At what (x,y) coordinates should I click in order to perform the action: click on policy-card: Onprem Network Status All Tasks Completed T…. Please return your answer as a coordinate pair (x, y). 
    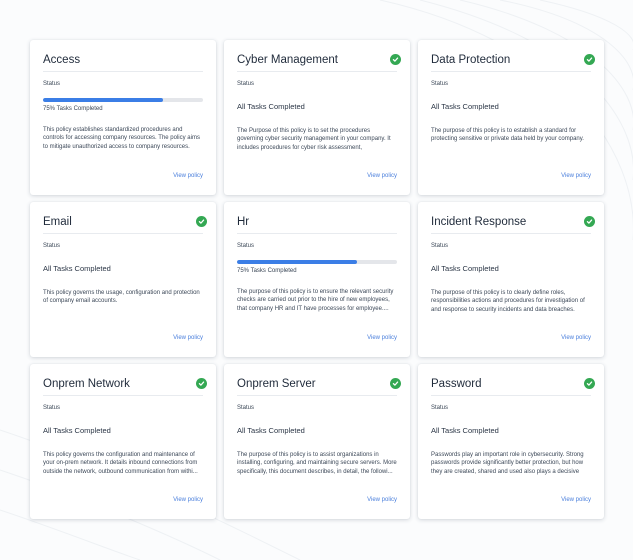
    Looking at the image, I should click on (123, 441).